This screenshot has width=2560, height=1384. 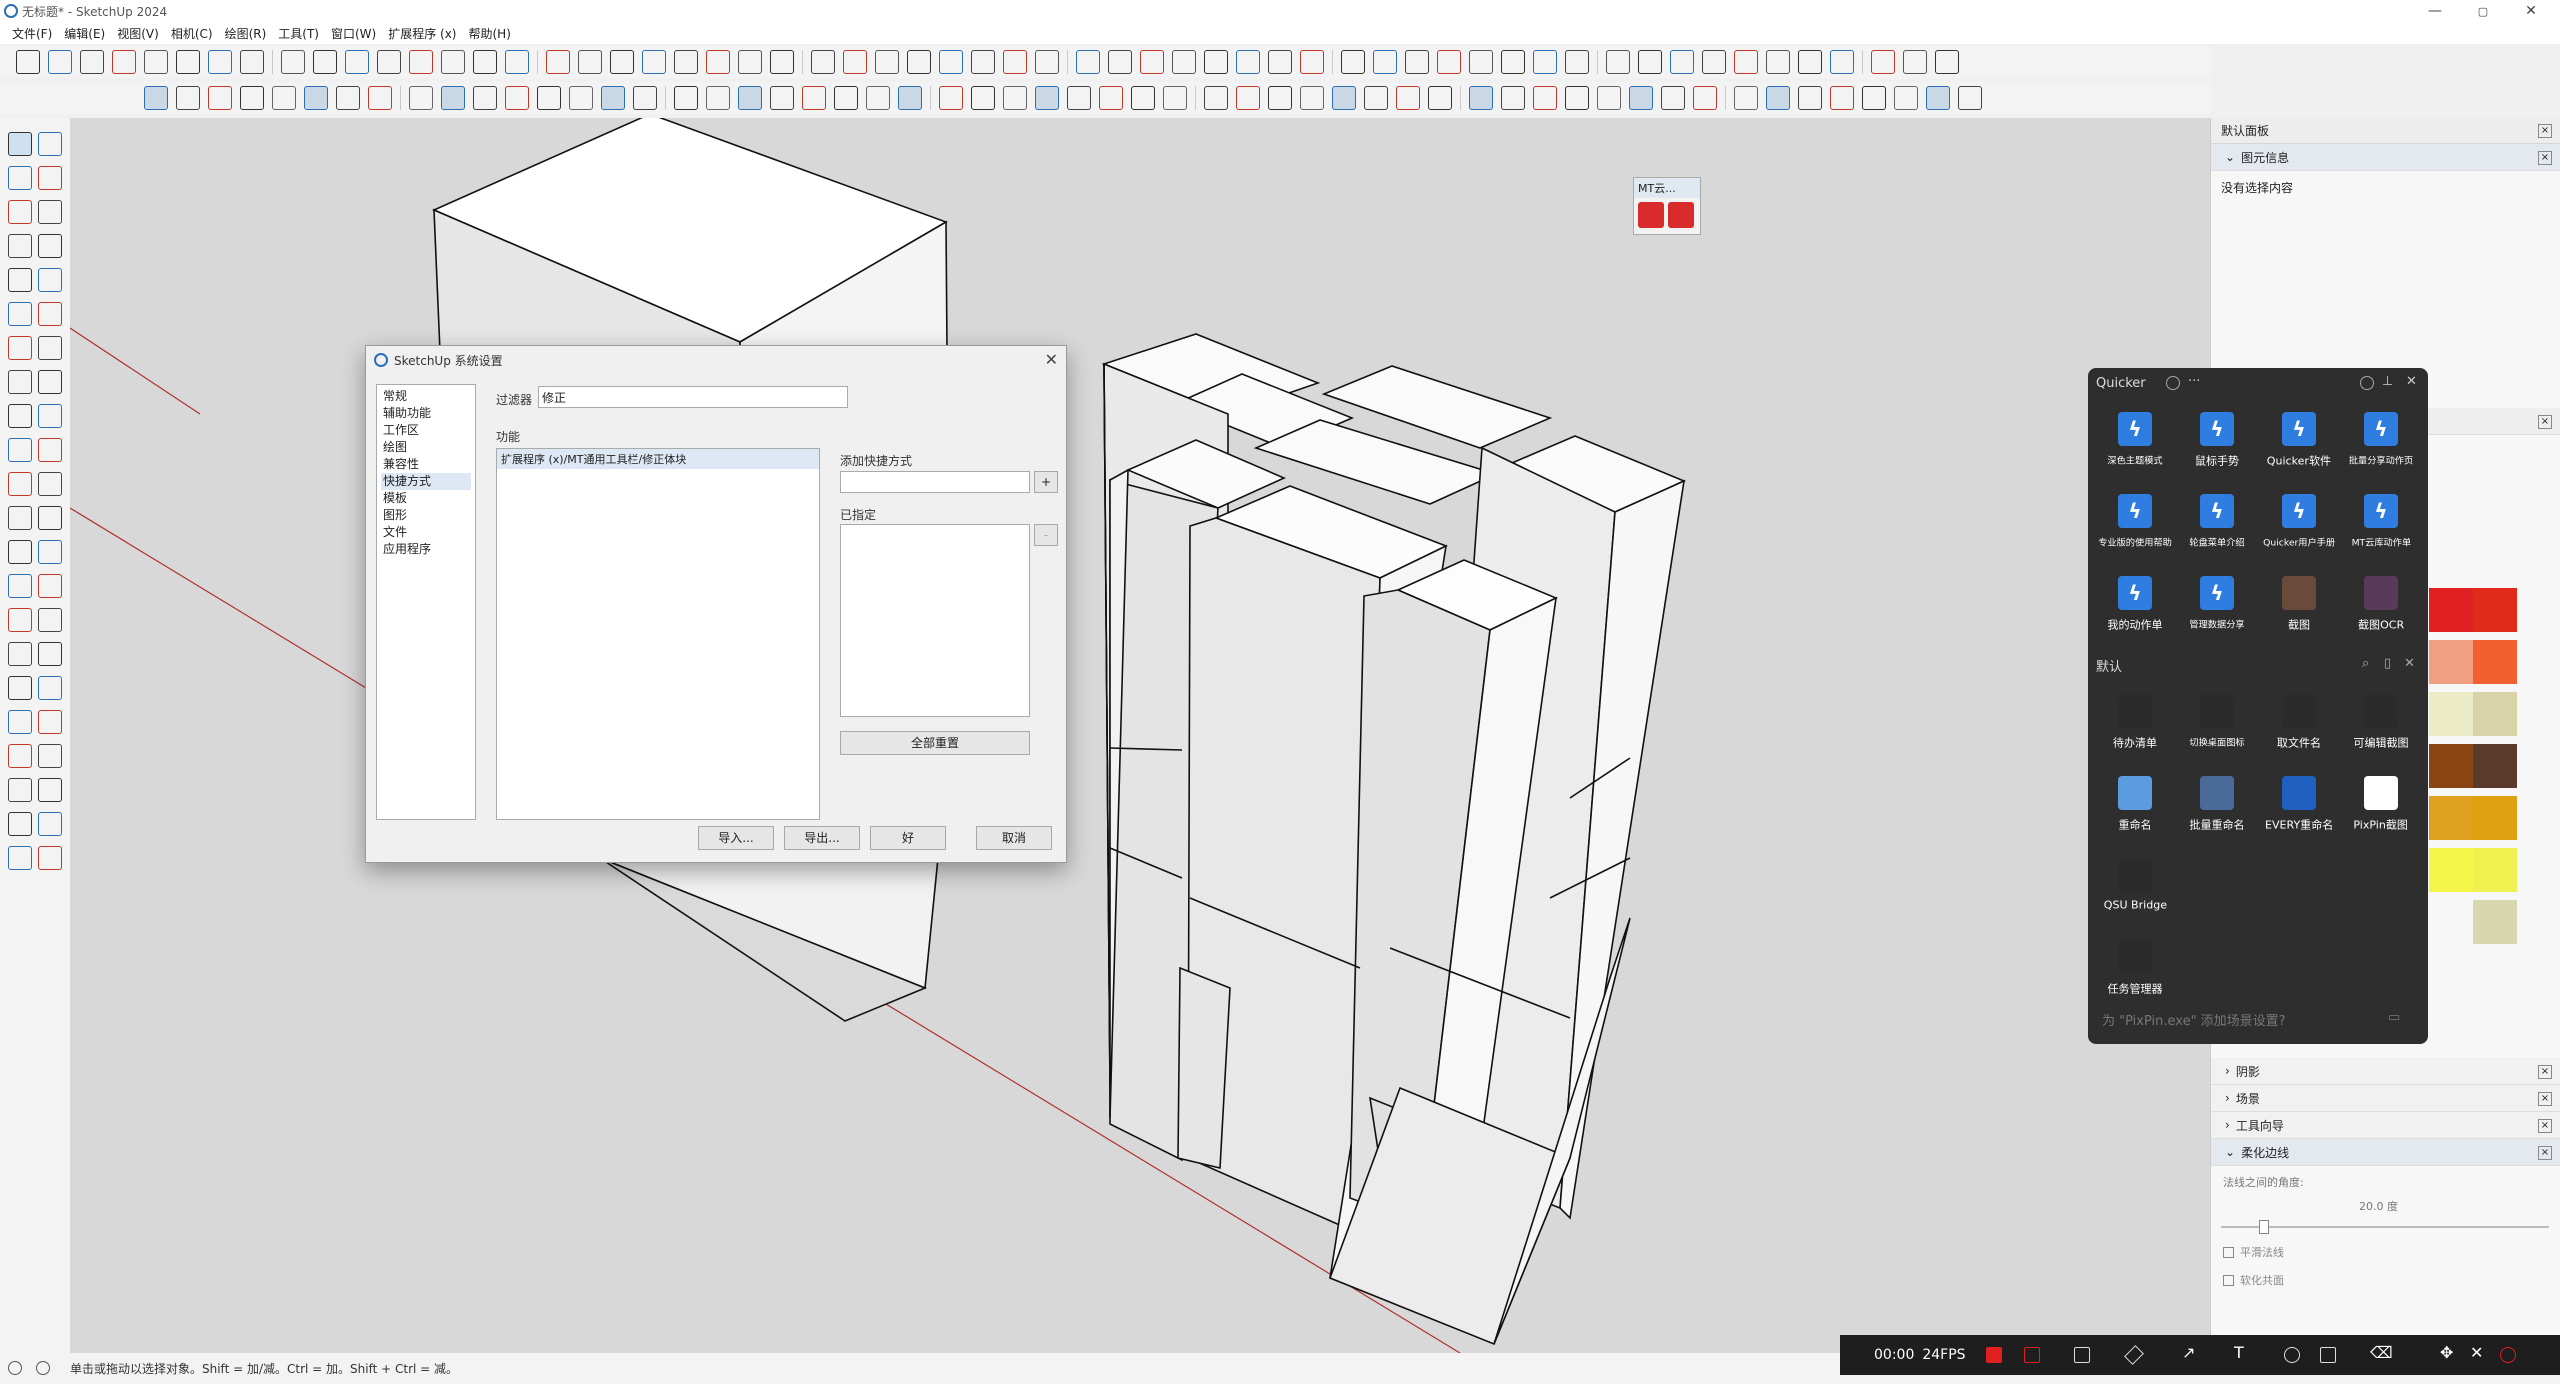 I want to click on mt-puzzle-icon, so click(x=1651, y=215).